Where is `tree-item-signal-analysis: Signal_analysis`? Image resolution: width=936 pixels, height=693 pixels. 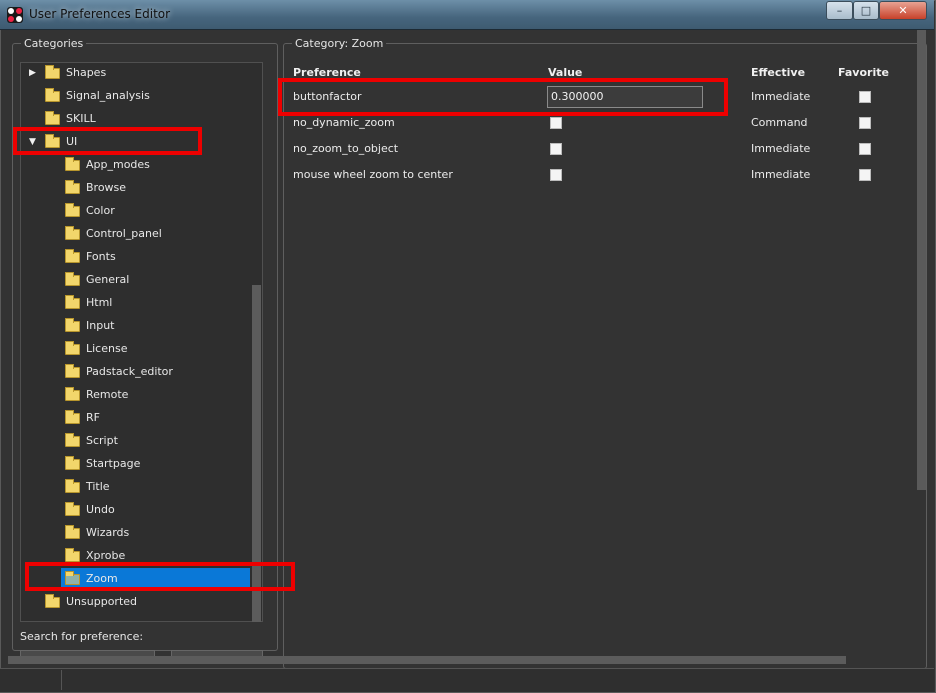 tree-item-signal-analysis: Signal_analysis is located at coordinates (141, 96).